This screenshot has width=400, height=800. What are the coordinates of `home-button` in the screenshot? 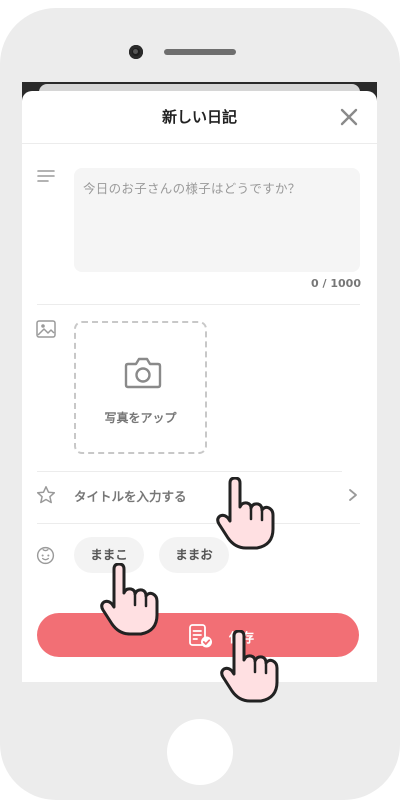 It's located at (200, 752).